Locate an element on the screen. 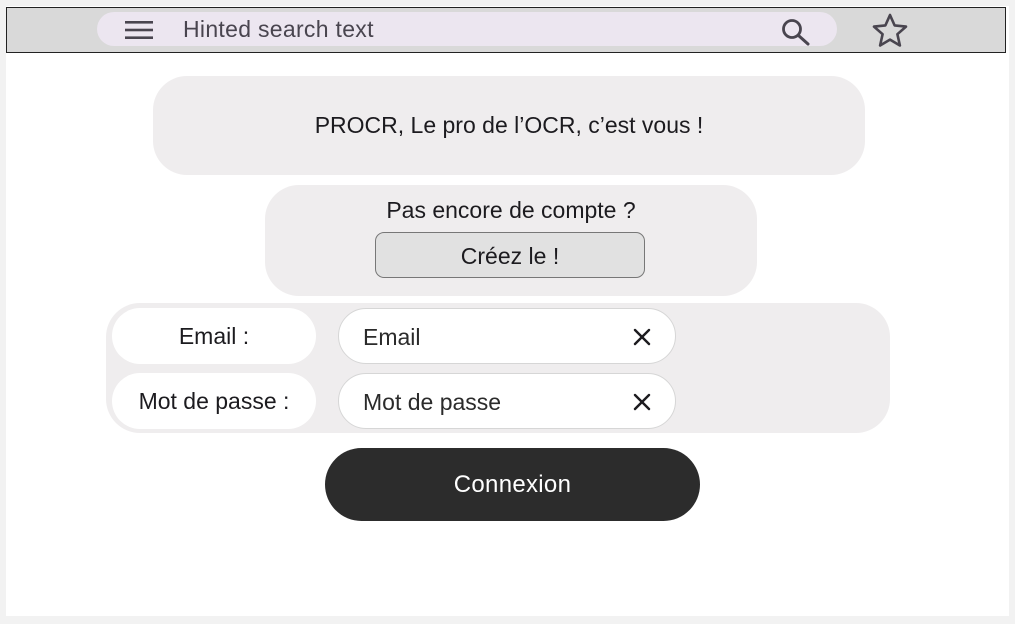 This screenshot has width=1015, height=624. star-icon is located at coordinates (890, 30).